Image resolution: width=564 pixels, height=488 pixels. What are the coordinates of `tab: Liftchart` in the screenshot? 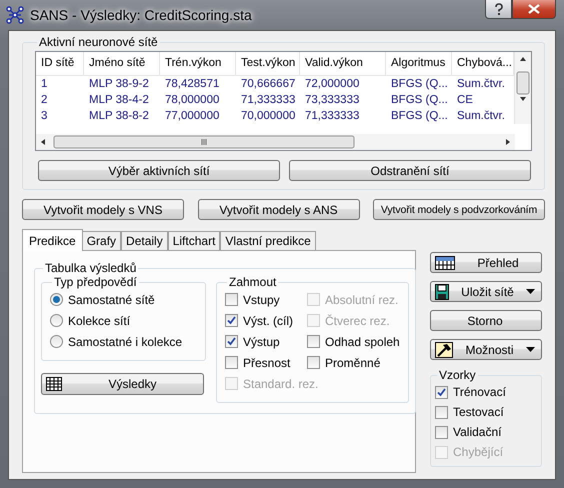 It's located at (194, 240).